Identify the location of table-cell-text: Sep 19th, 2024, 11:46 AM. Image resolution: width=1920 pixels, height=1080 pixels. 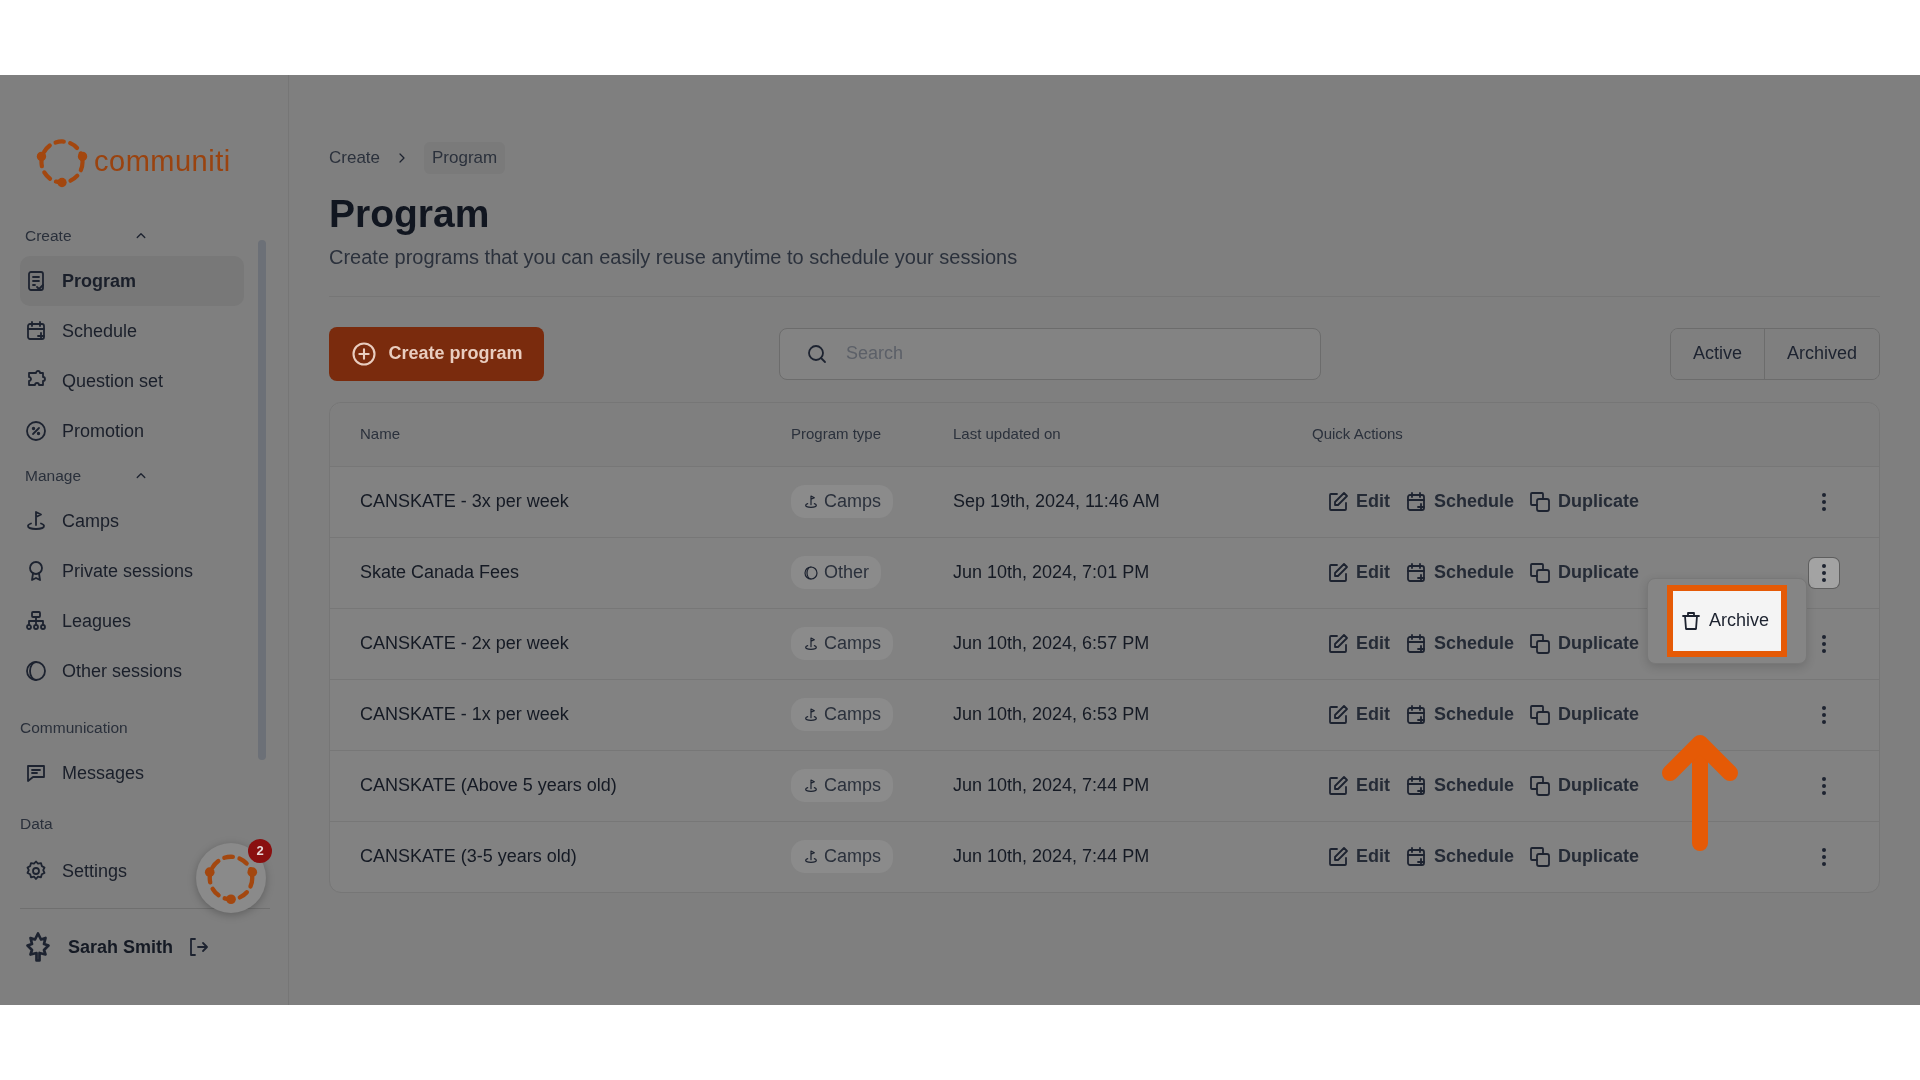
(1057, 502).